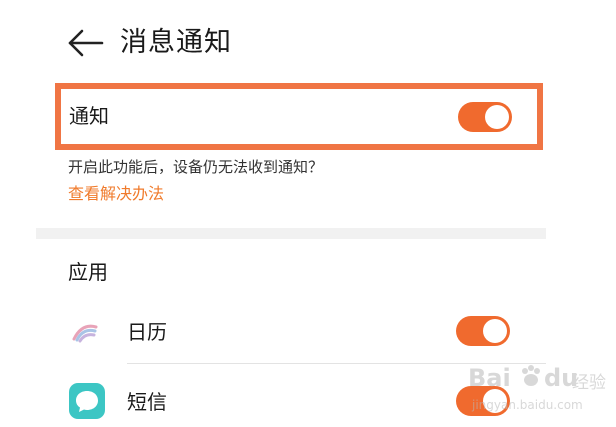 This screenshot has height=427, width=616. I want to click on app-name-calendar: 日历, so click(147, 332).